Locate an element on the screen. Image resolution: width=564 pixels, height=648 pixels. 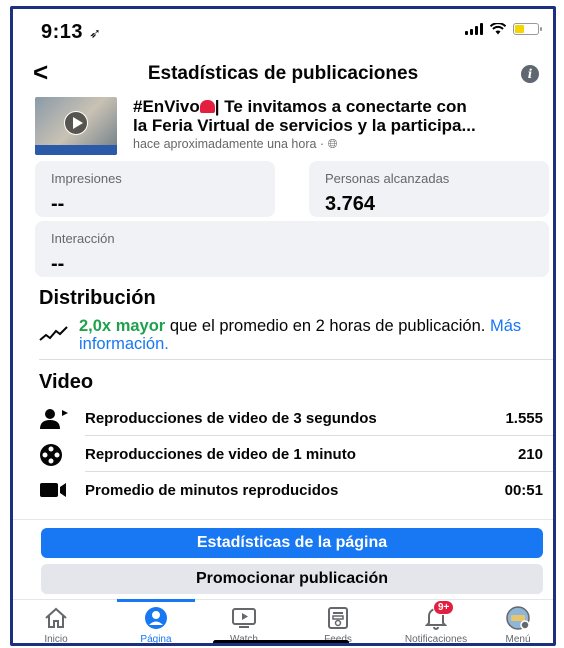
video-row-avg: Promedio de minutos reproducidos 00:51 is located at coordinates (291, 491).